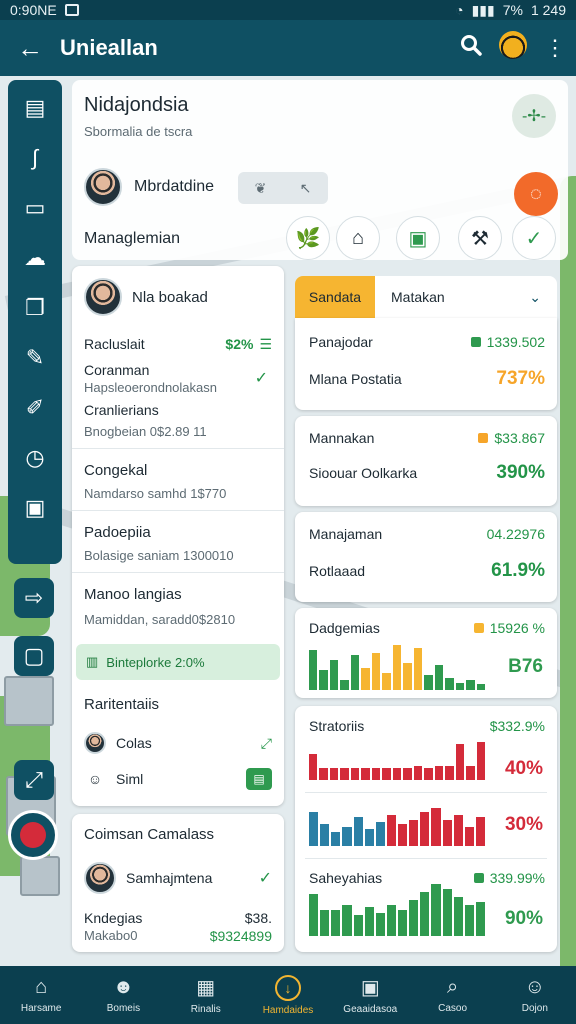  I want to click on list-item-title: Manoo langias, so click(178, 594).